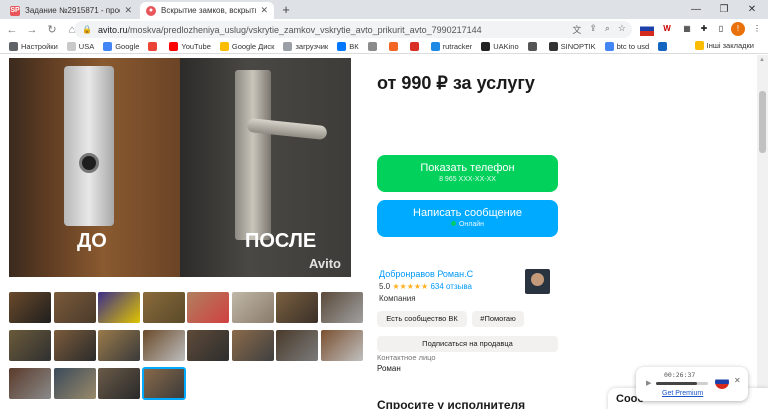 This screenshot has height=409, width=768. I want to click on translate-icon: 文, so click(576, 29).